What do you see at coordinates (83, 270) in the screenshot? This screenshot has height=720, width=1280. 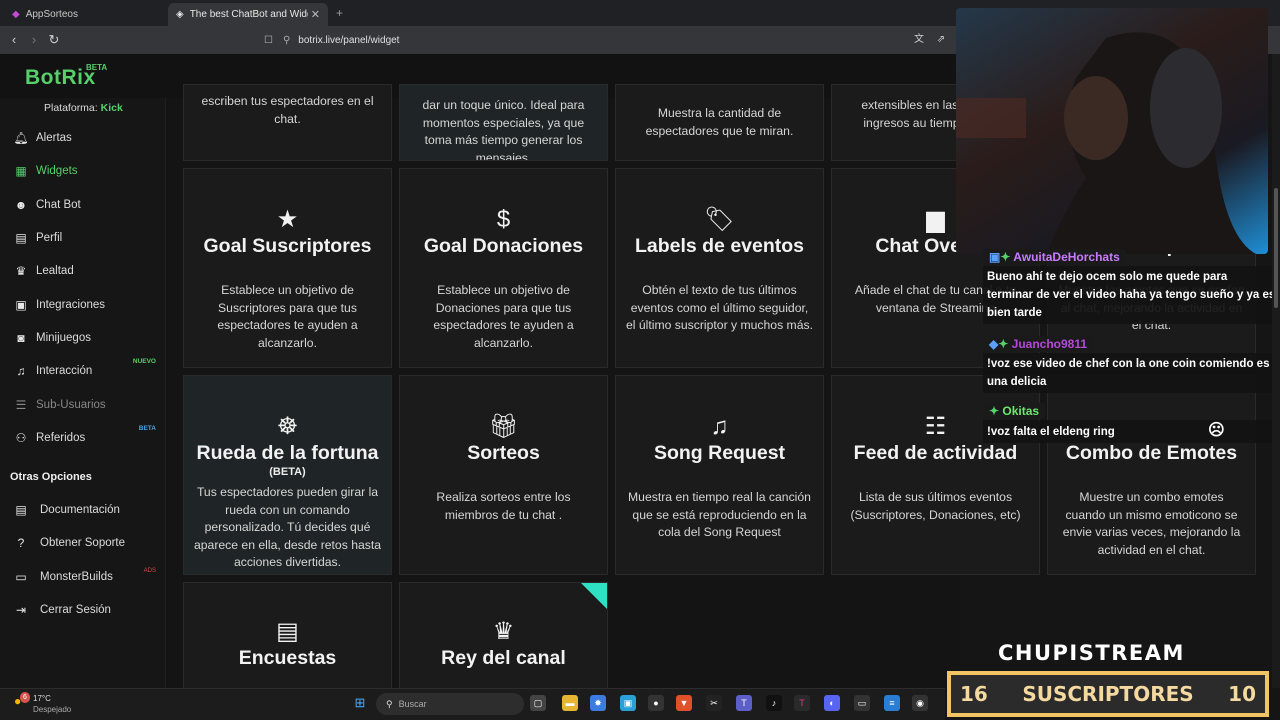 I see `sidebar-item-lealtad: ♛ Lealtad` at bounding box center [83, 270].